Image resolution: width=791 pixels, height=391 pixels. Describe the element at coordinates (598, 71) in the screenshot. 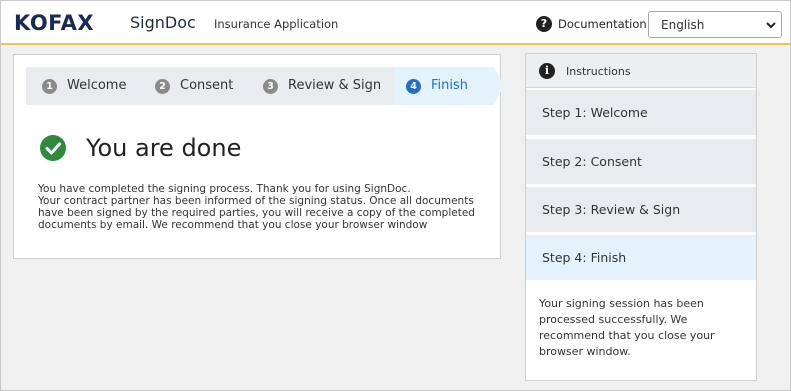

I see `instructions-title: Instructions` at that location.